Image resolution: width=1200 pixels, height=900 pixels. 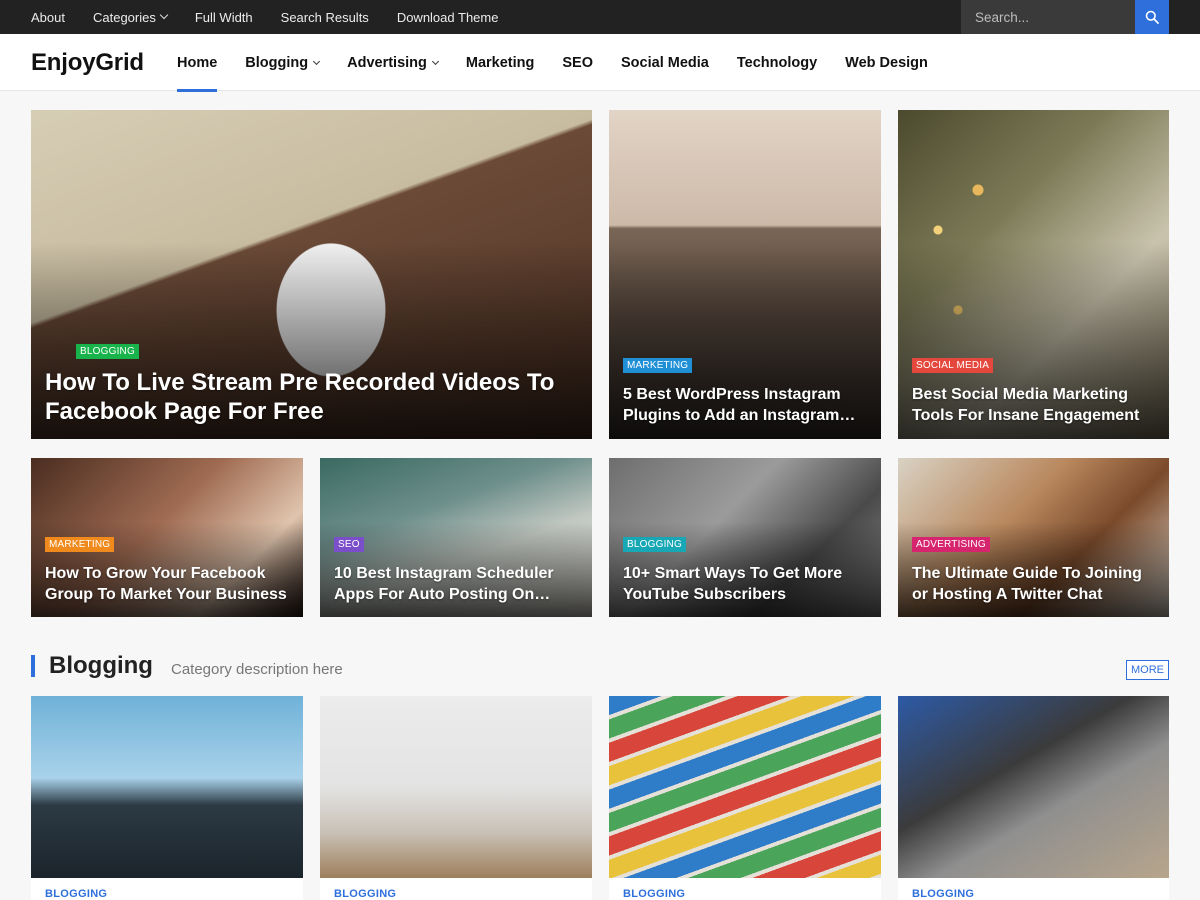 I want to click on top-link-search-results: Search Results, so click(x=325, y=17).